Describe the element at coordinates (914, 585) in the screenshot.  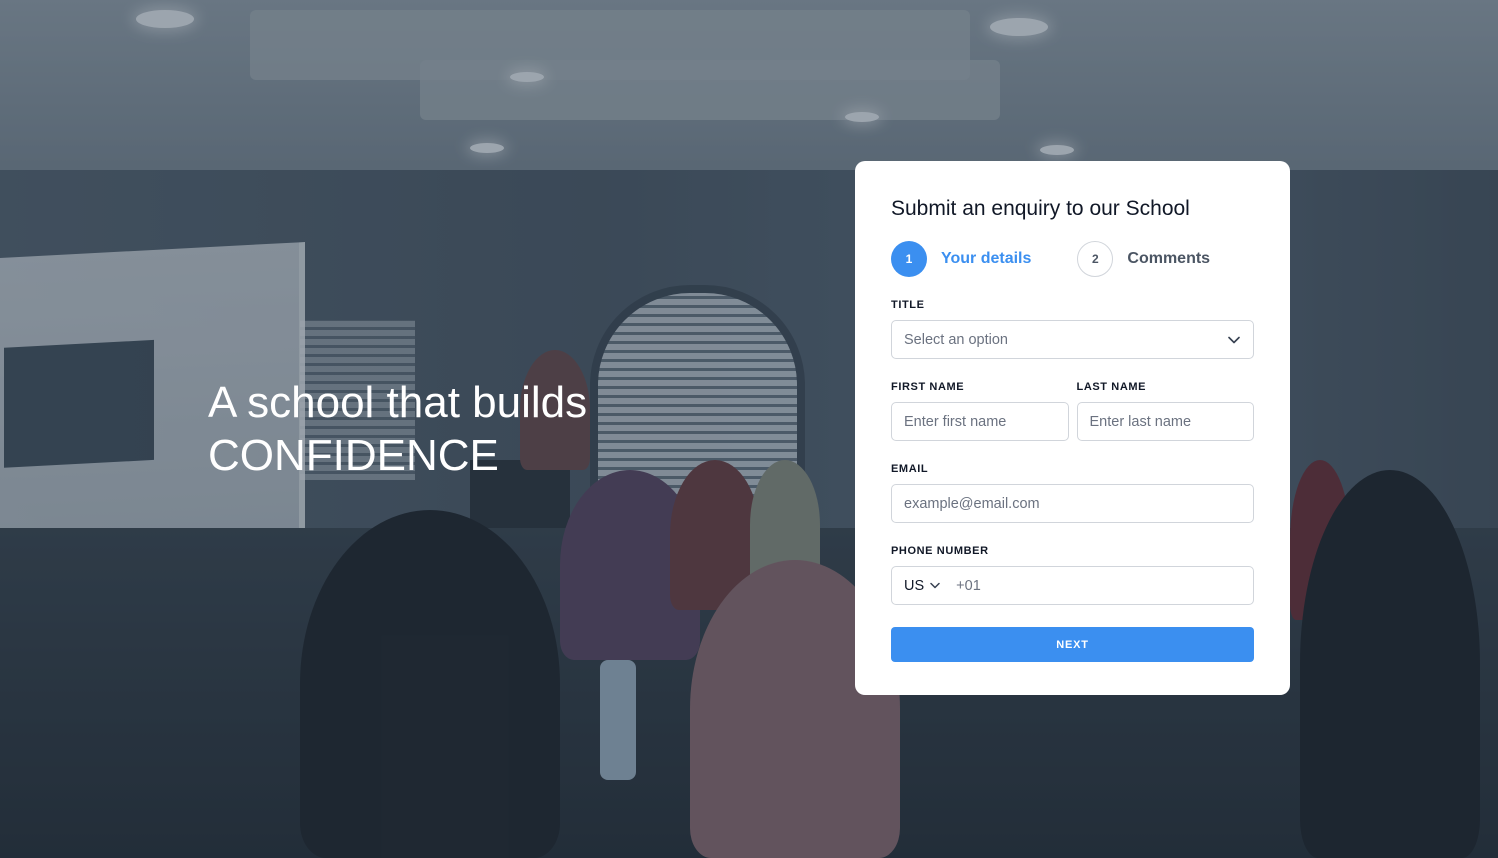
I see `country-code-value: US` at that location.